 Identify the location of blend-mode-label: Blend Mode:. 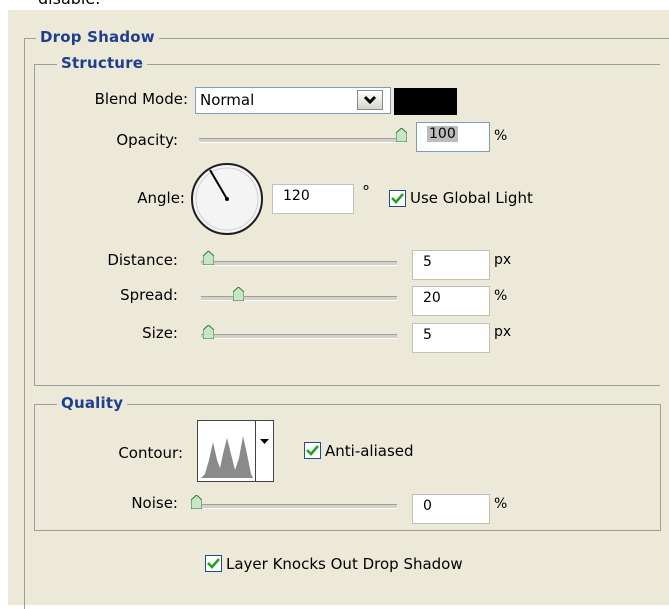
(141, 99).